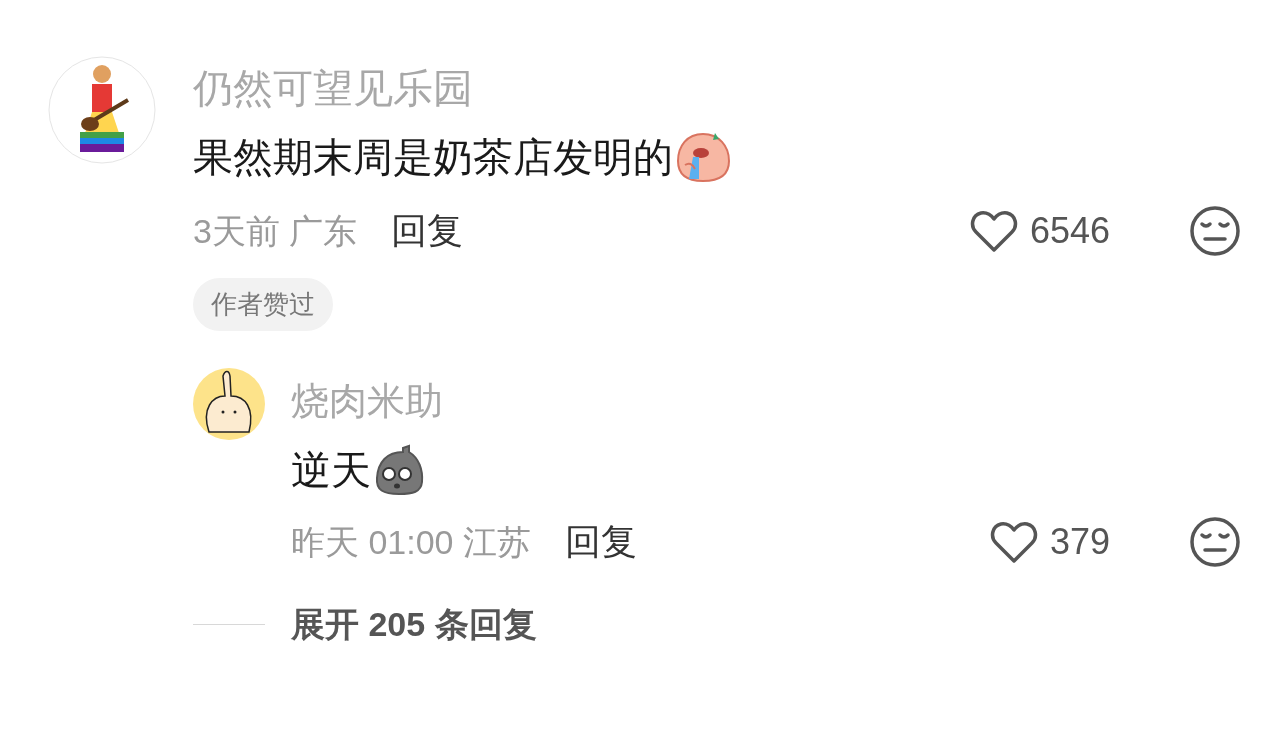 The height and width of the screenshot is (729, 1273). What do you see at coordinates (414, 624) in the screenshot?
I see `expand-replies-button: 展开 205 条回复` at bounding box center [414, 624].